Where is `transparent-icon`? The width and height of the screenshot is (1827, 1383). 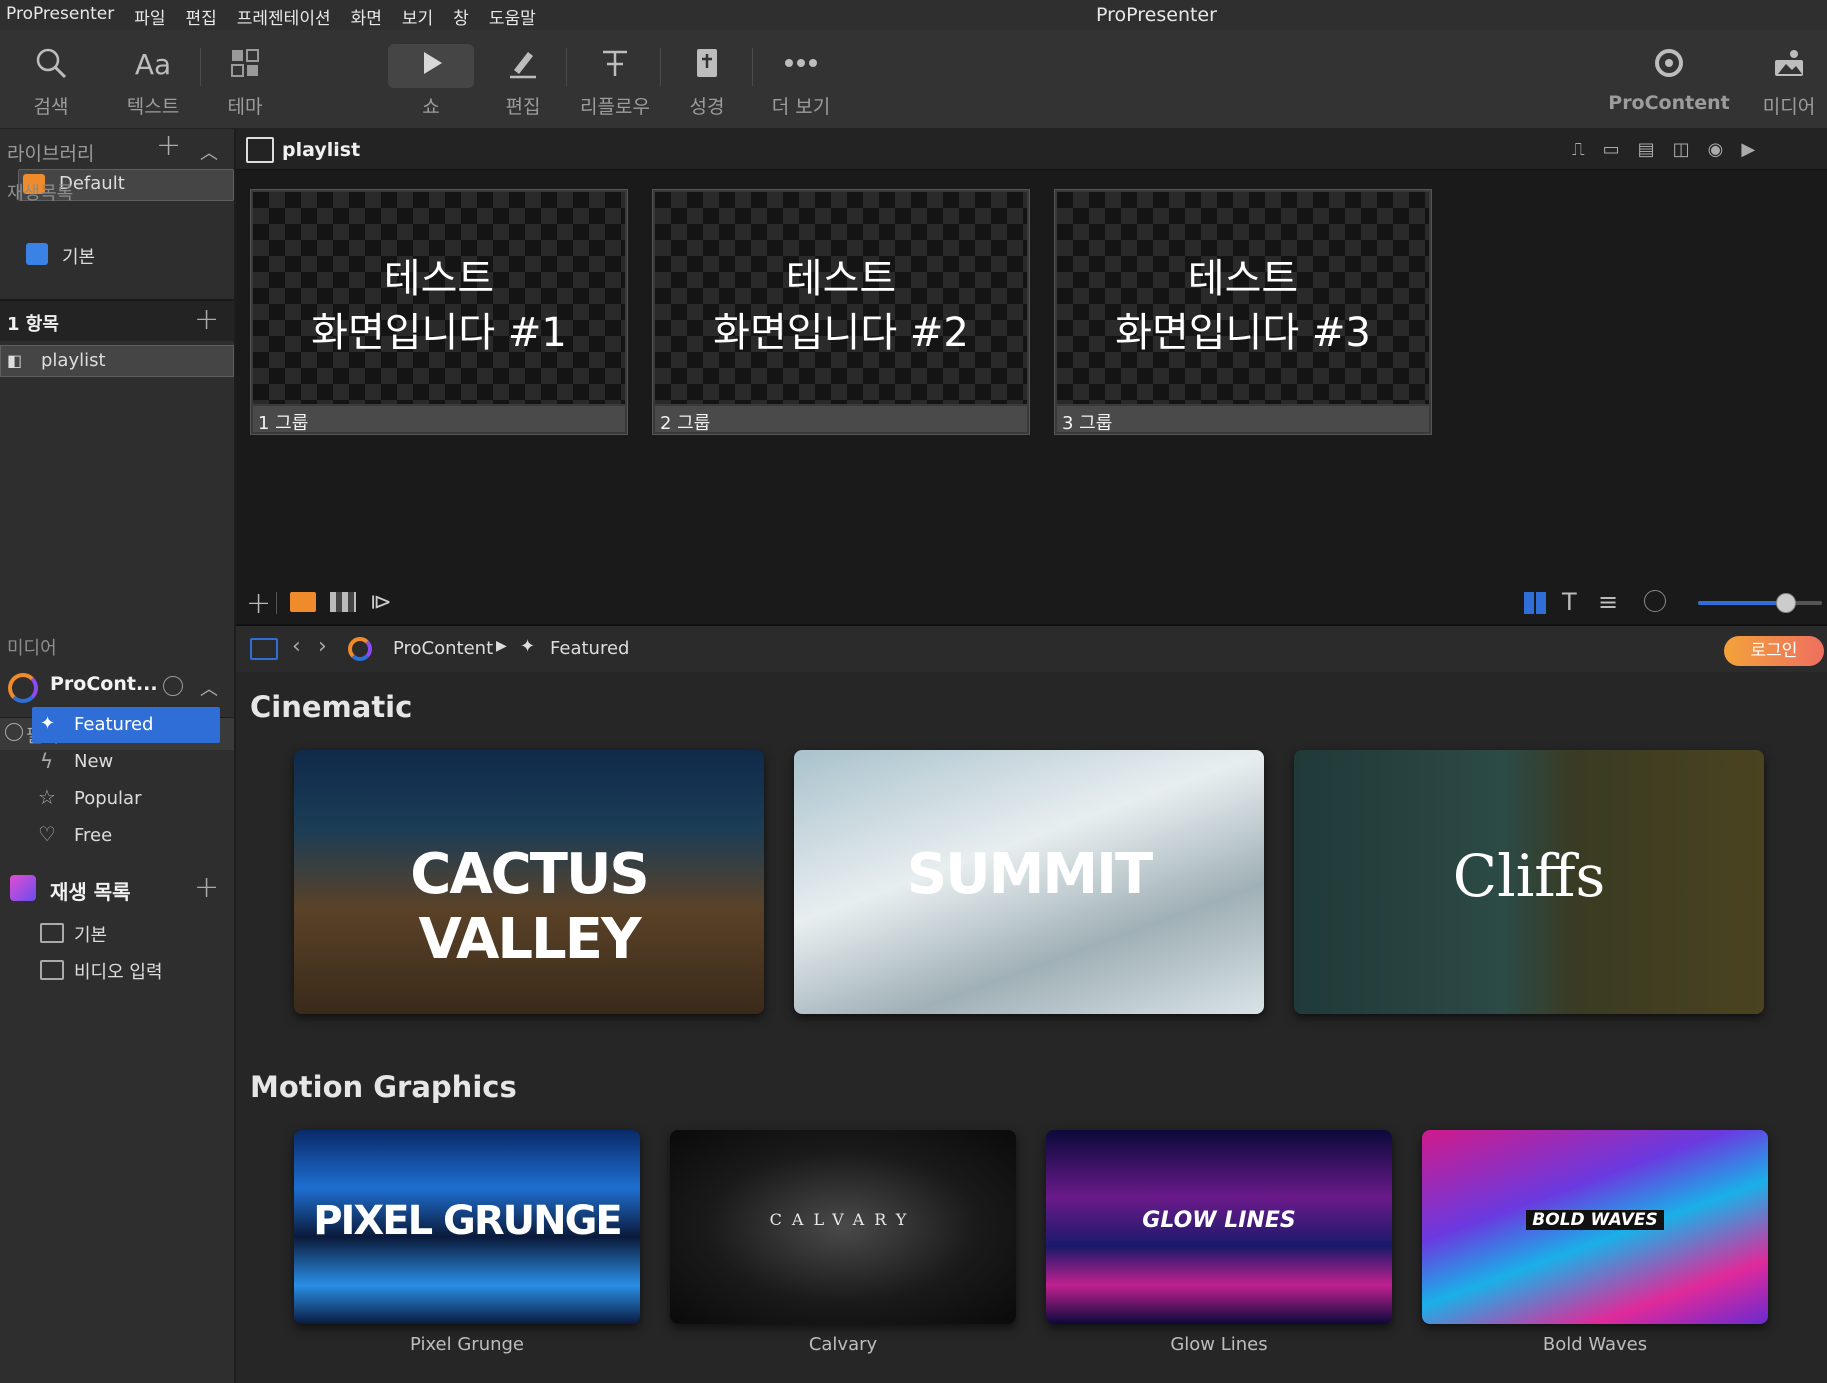 transparent-icon is located at coordinates (343, 602).